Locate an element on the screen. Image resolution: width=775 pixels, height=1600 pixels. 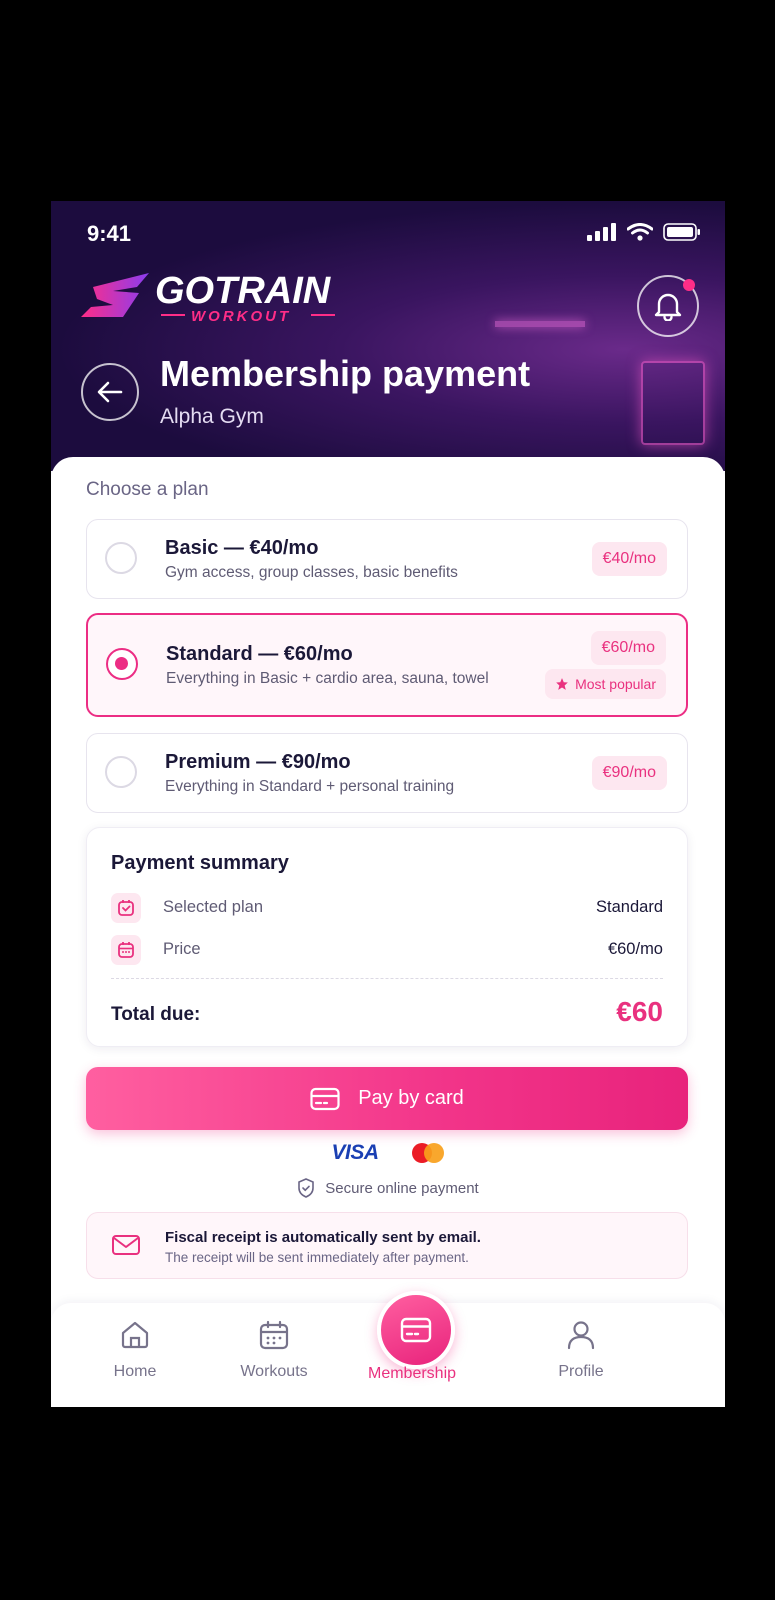
bottom-navigation: Home Workouts Membership Profile is located at coordinates (388, 1349).